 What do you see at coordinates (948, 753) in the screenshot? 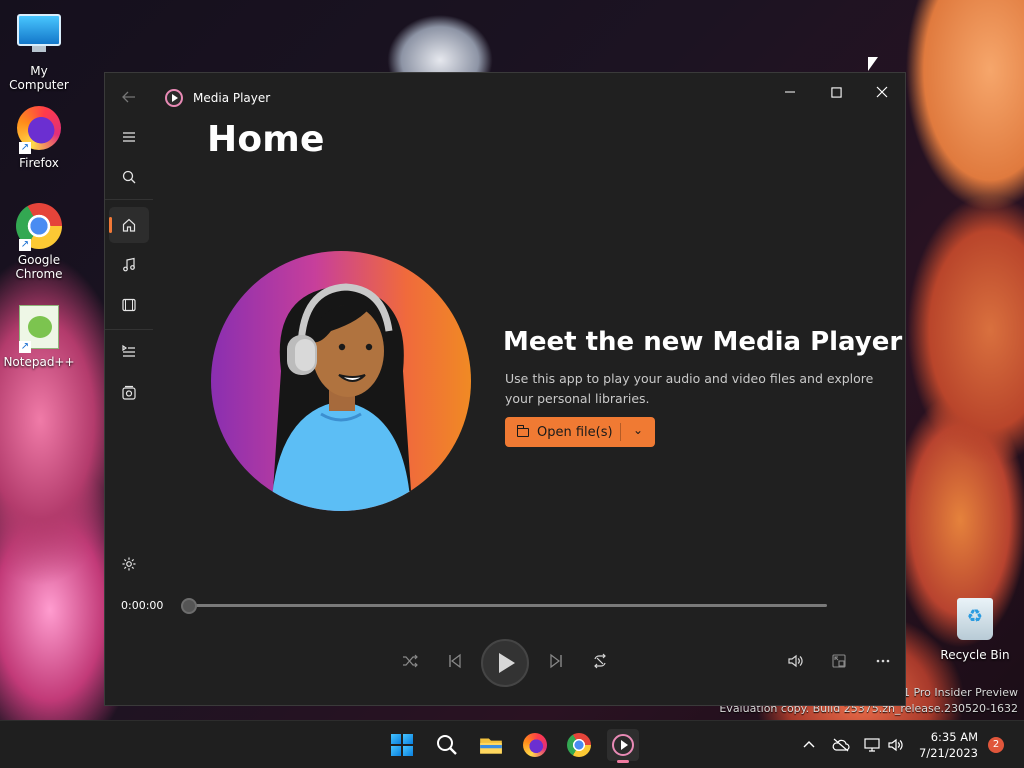
I see `clock-date: 7/21/2023` at bounding box center [948, 753].